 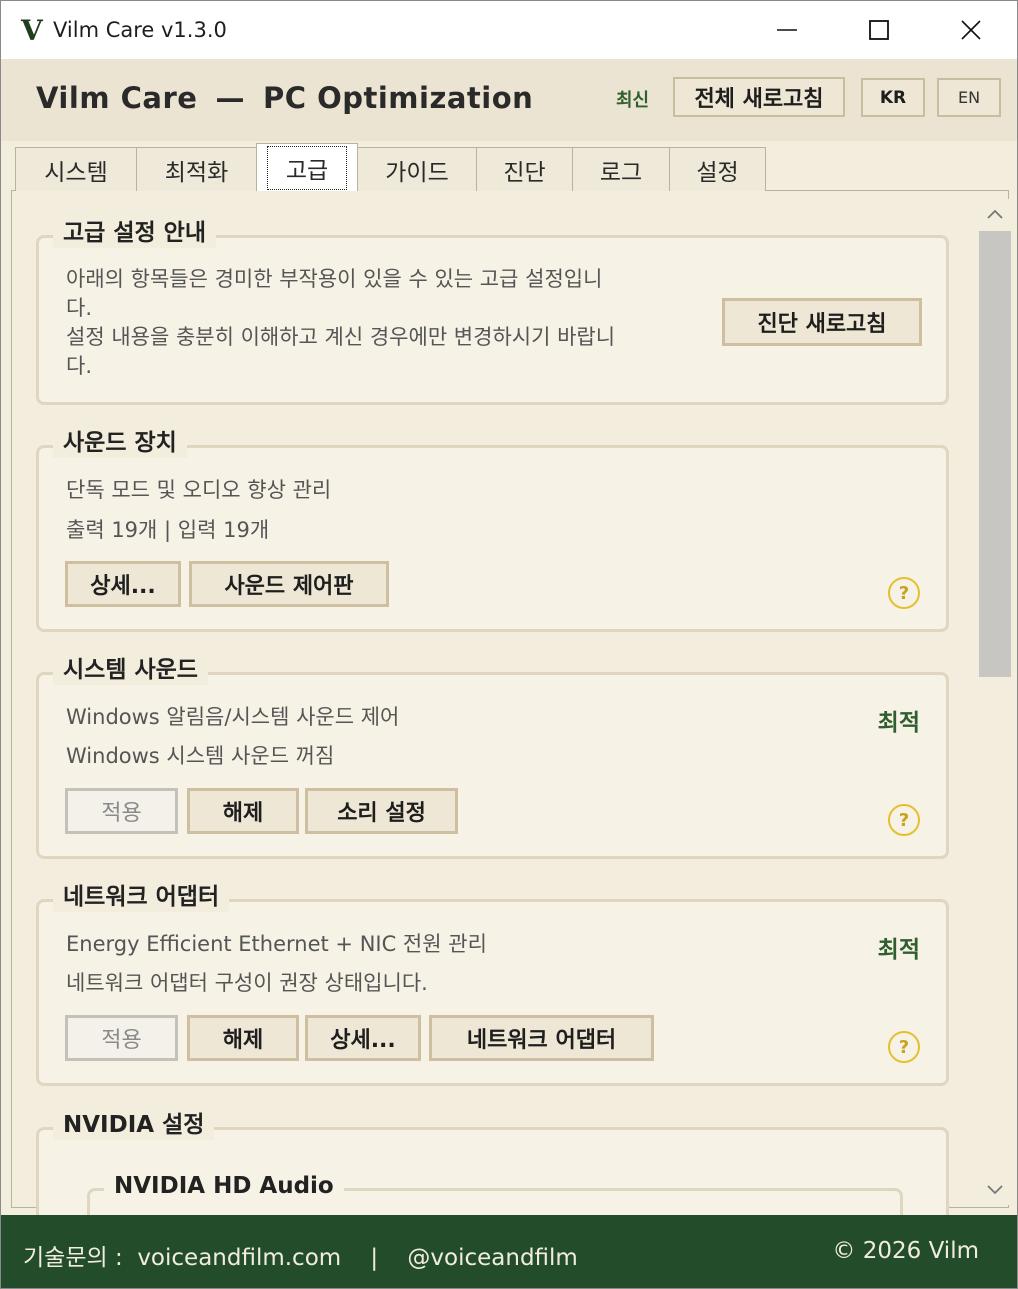 I want to click on language-en-button: EN, so click(x=969, y=97).